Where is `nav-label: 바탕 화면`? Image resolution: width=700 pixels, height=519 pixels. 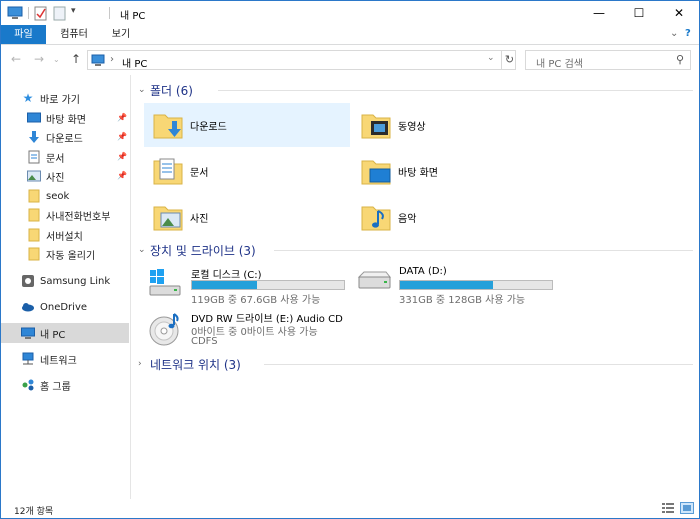 nav-label: 바탕 화면 is located at coordinates (66, 120).